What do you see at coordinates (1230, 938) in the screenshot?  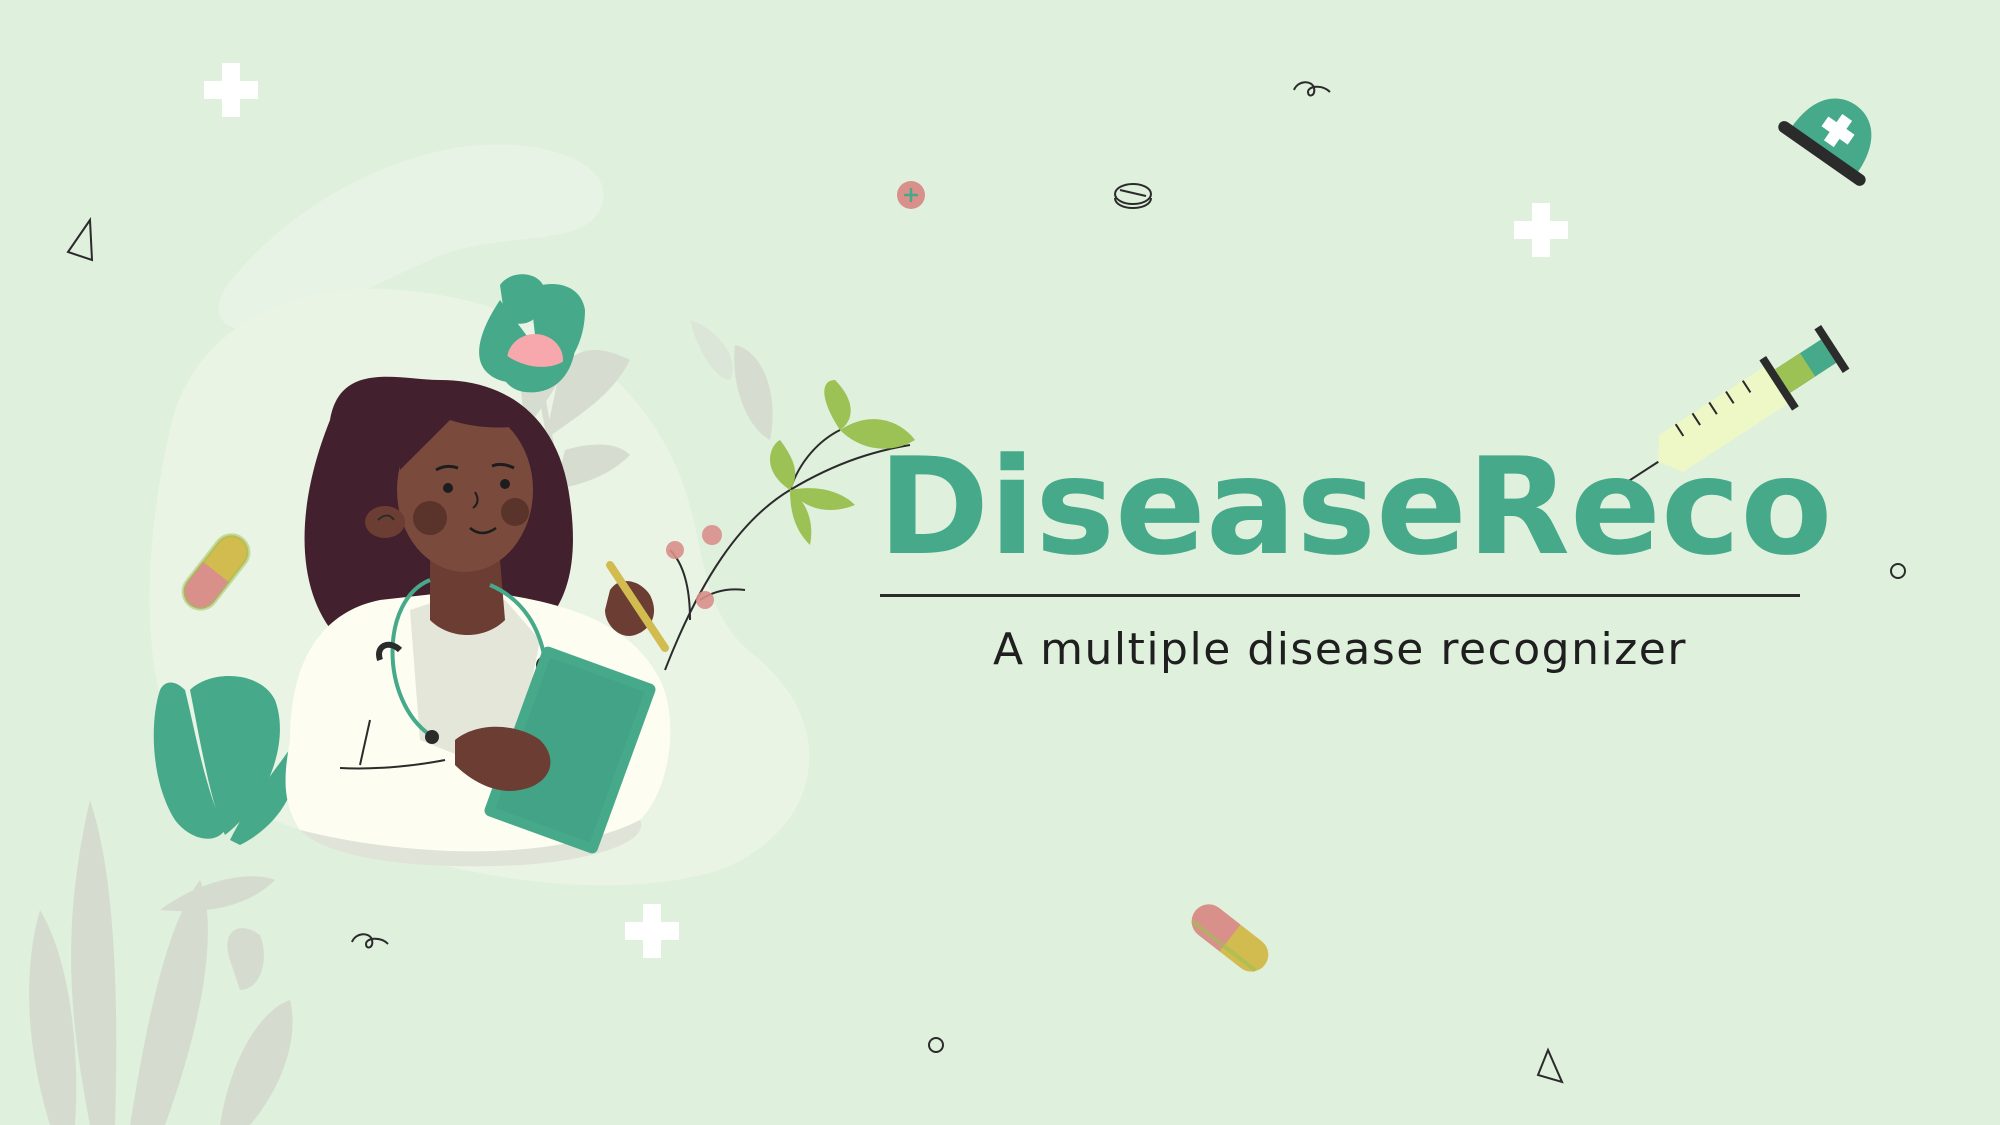 I see `pill-icon` at bounding box center [1230, 938].